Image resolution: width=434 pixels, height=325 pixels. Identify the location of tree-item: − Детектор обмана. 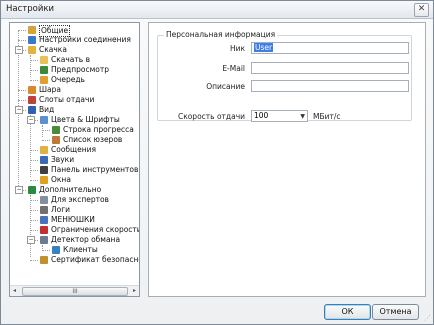
(74, 240).